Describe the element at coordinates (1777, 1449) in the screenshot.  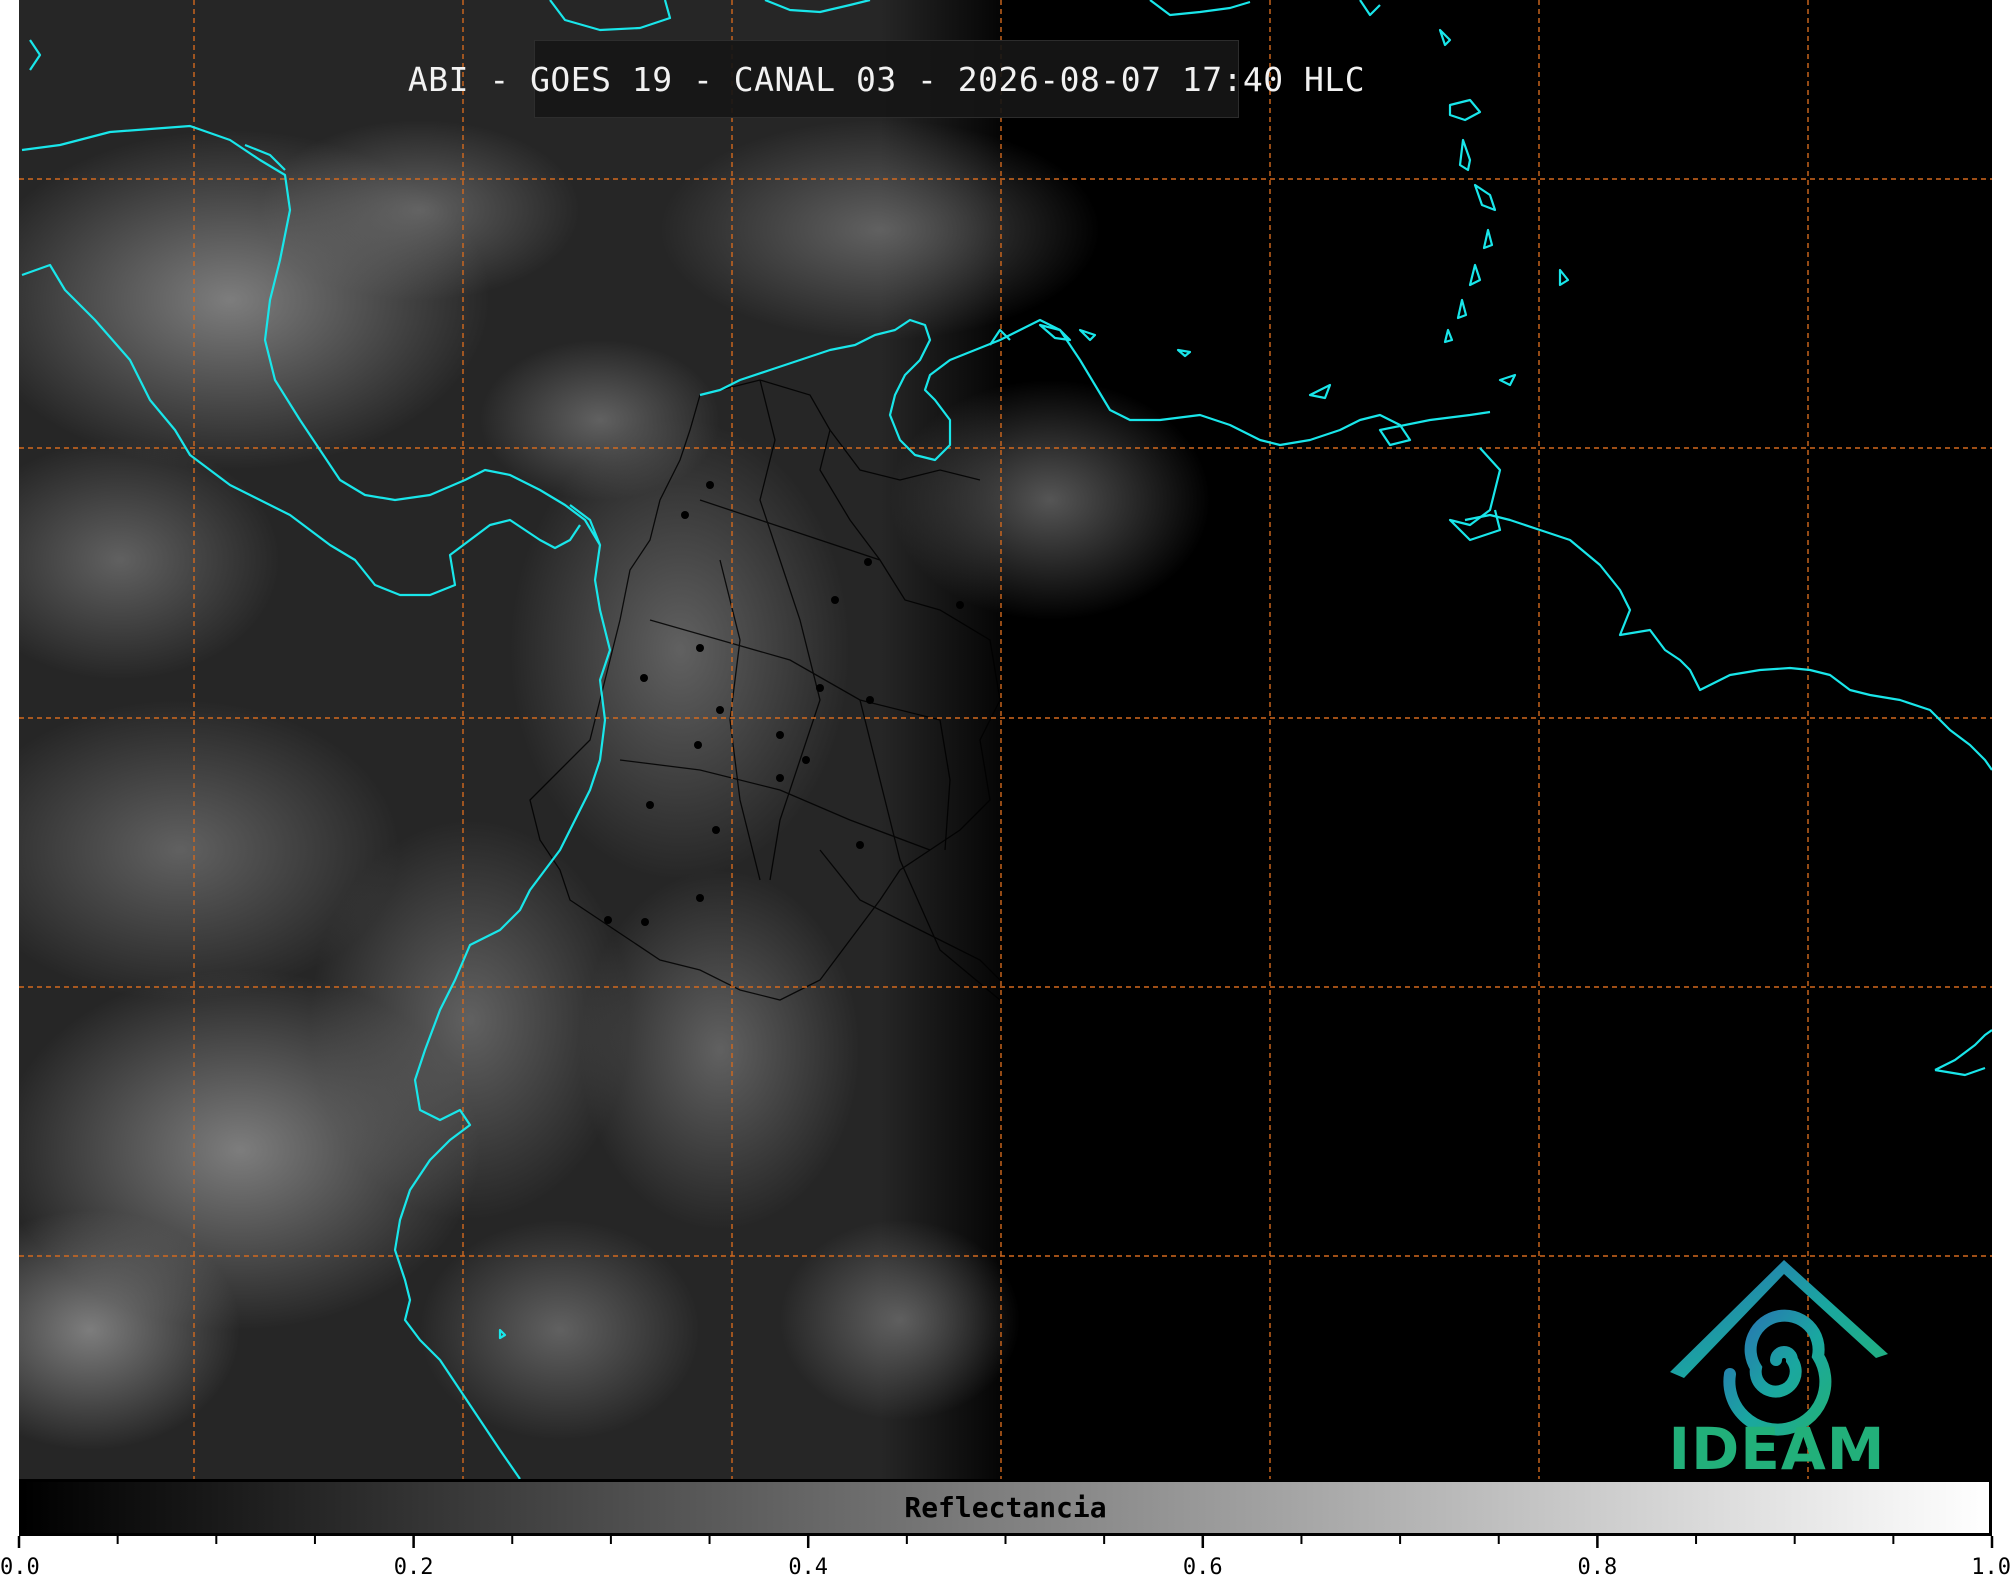
I see `ideam-logo-text: IDEAM` at that location.